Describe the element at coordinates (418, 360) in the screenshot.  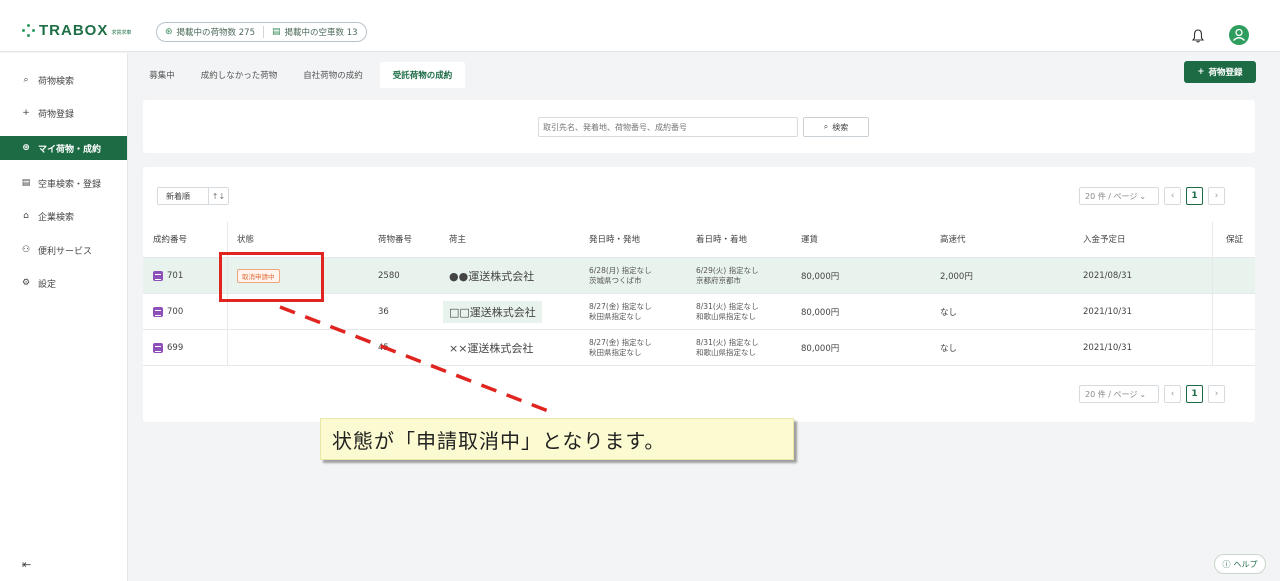
I see `annotation-dashed-line` at that location.